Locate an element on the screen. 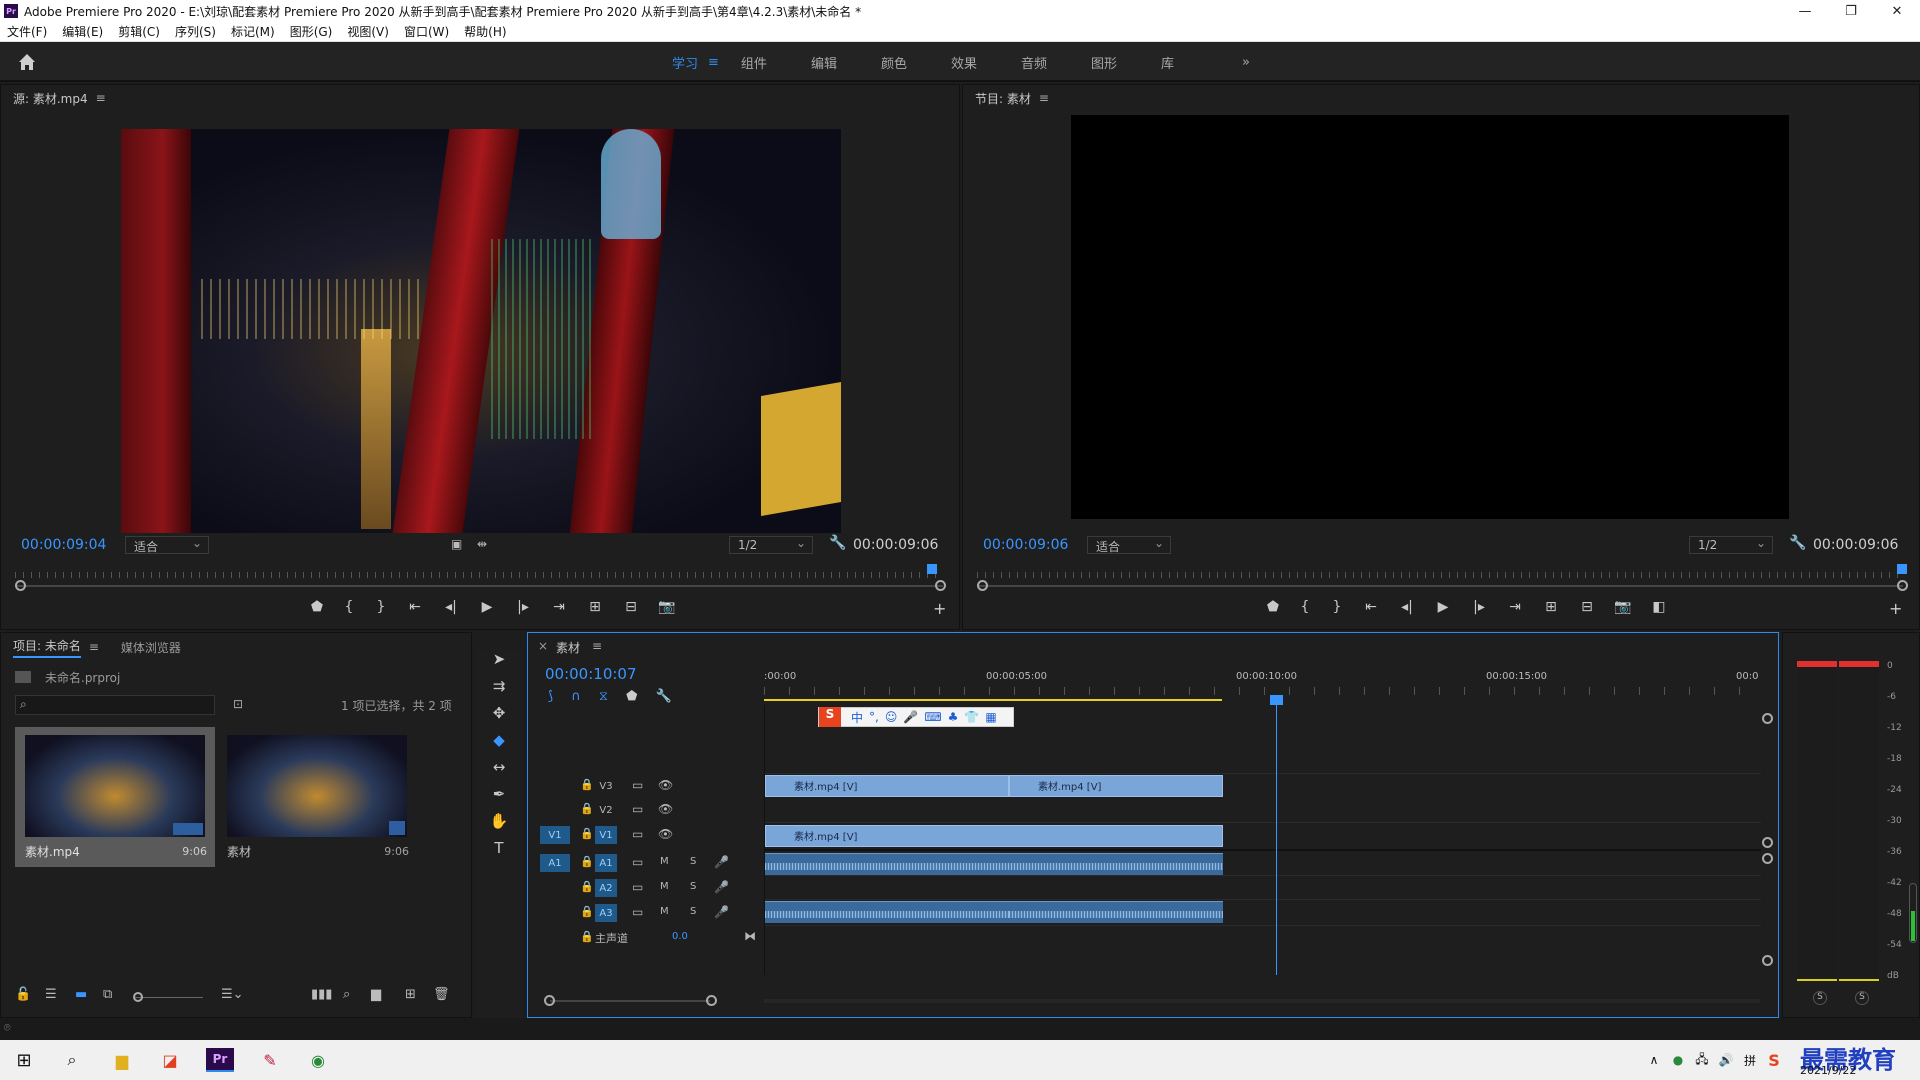 The height and width of the screenshot is (1080, 1920). close-button: ✕ is located at coordinates (1897, 11).